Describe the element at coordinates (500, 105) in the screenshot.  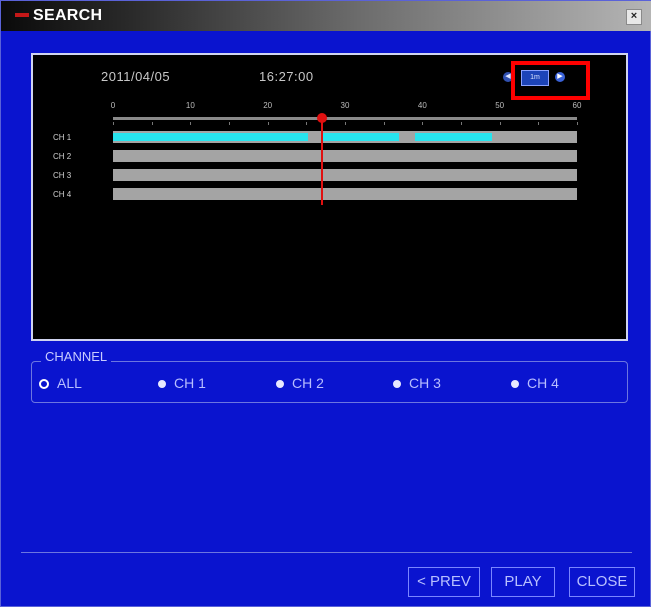
I see `scale-label: 50` at that location.